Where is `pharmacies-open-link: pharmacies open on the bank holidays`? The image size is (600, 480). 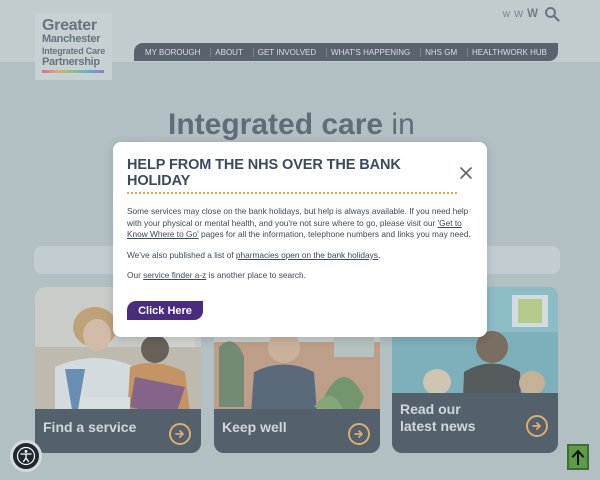 pharmacies-open-link: pharmacies open on the bank holidays is located at coordinates (307, 255).